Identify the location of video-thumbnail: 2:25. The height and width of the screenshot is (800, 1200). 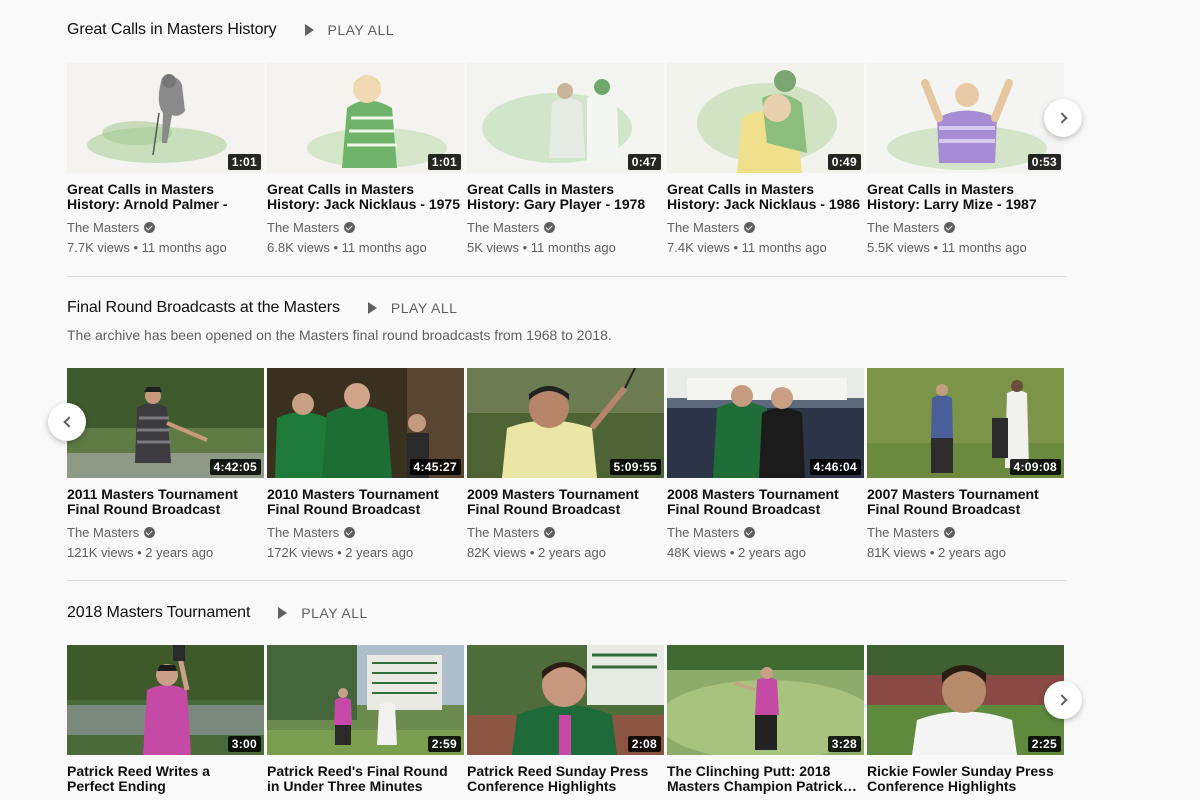
(965, 700).